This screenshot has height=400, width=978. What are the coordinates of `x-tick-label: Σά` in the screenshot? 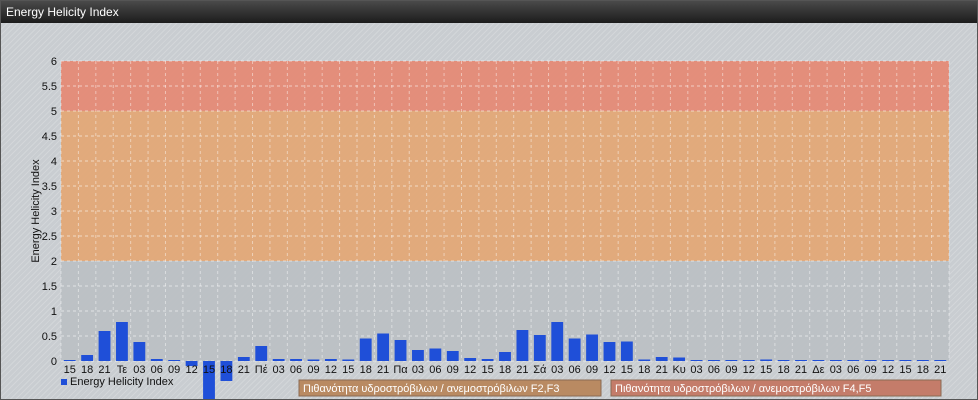 It's located at (540, 370).